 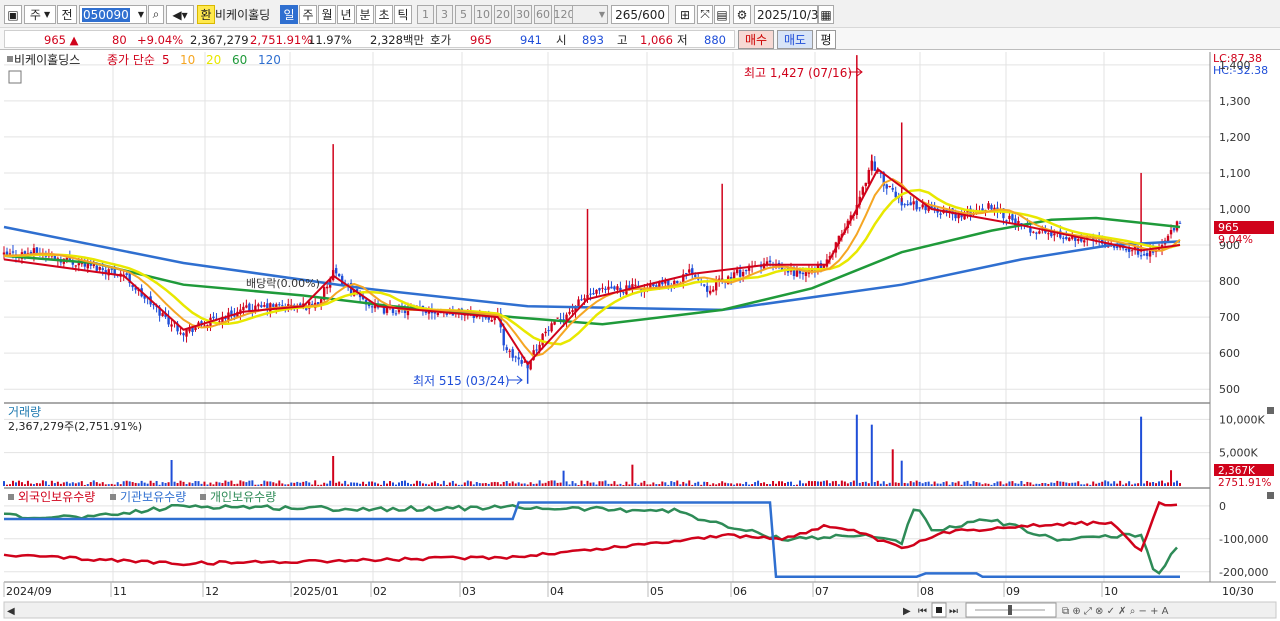 What do you see at coordinates (327, 14) in the screenshot?
I see `period-tab-2: 월` at bounding box center [327, 14].